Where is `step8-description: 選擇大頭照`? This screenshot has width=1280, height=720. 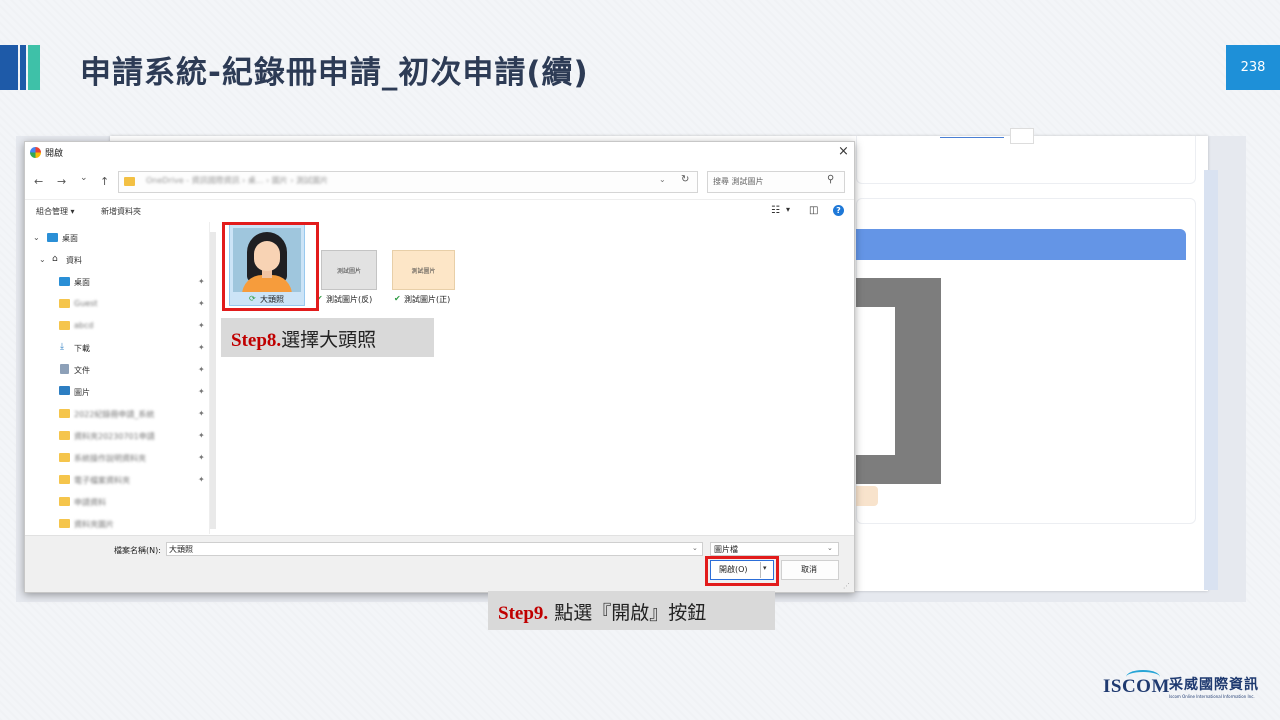
step8-description: 選擇大頭照 is located at coordinates (329, 340).